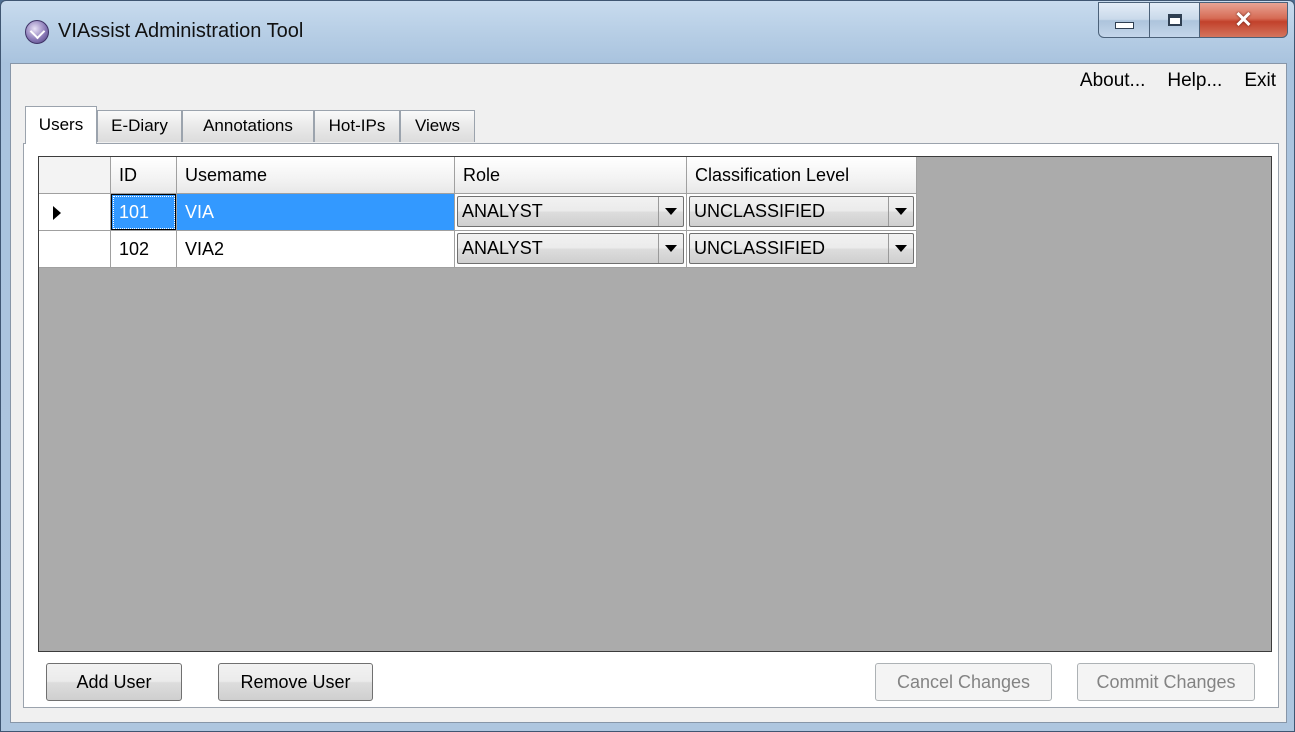 This screenshot has width=1295, height=732. Describe the element at coordinates (437, 126) in the screenshot. I see `tab-views: Views` at that location.